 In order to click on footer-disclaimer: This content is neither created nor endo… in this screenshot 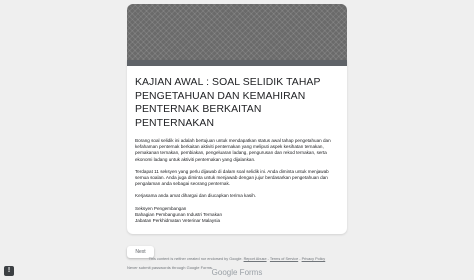, I will do `click(237, 259)`.